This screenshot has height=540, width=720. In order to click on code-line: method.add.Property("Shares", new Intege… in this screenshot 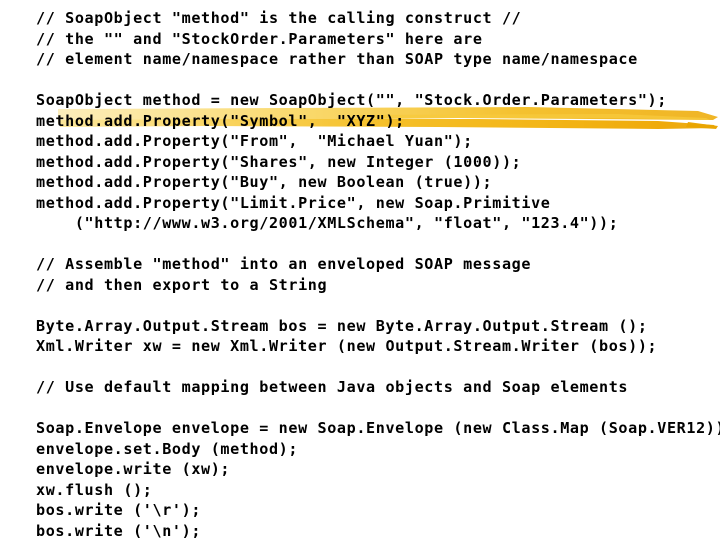, I will do `click(279, 161)`.